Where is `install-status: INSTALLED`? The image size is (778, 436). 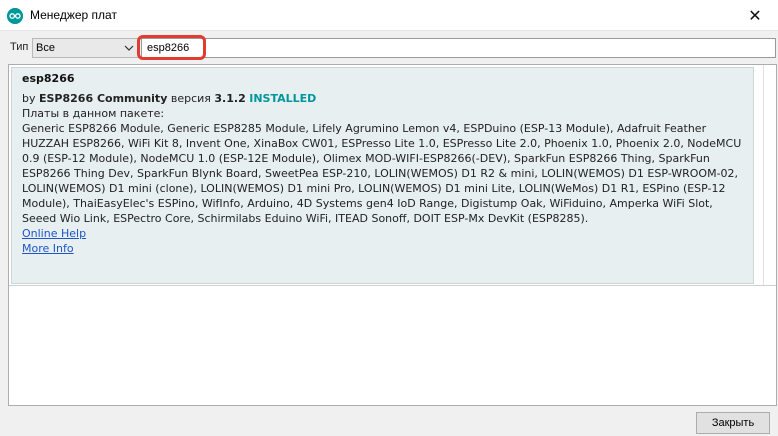 install-status: INSTALLED is located at coordinates (283, 98).